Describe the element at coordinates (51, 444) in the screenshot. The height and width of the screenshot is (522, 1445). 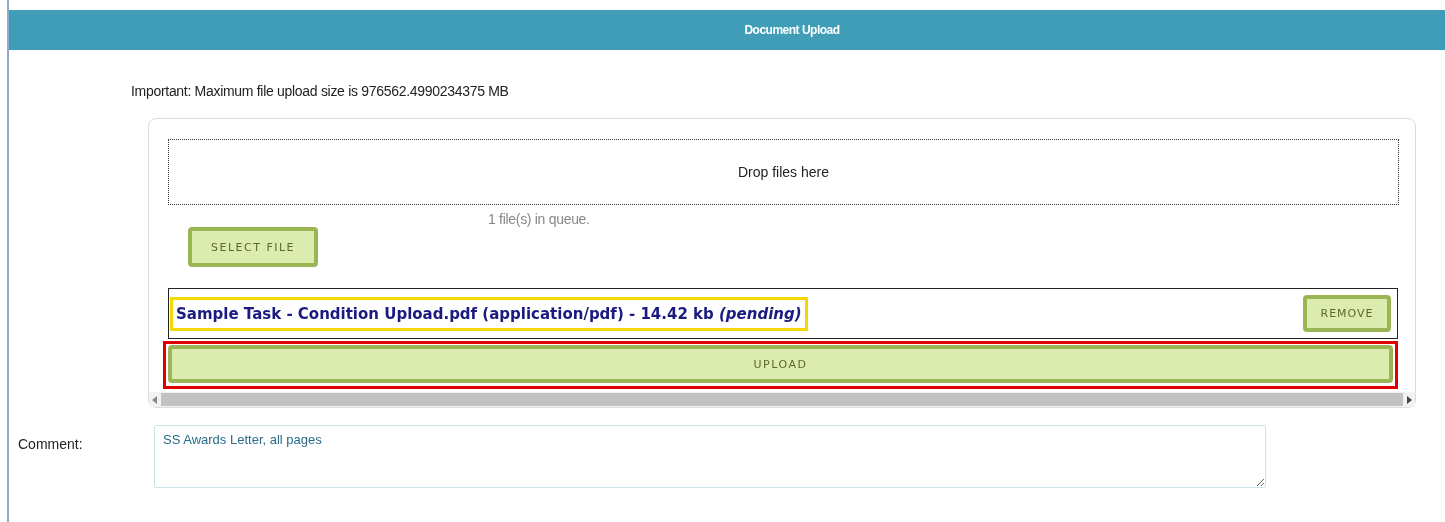
I see `comment-label: Comment:` at that location.